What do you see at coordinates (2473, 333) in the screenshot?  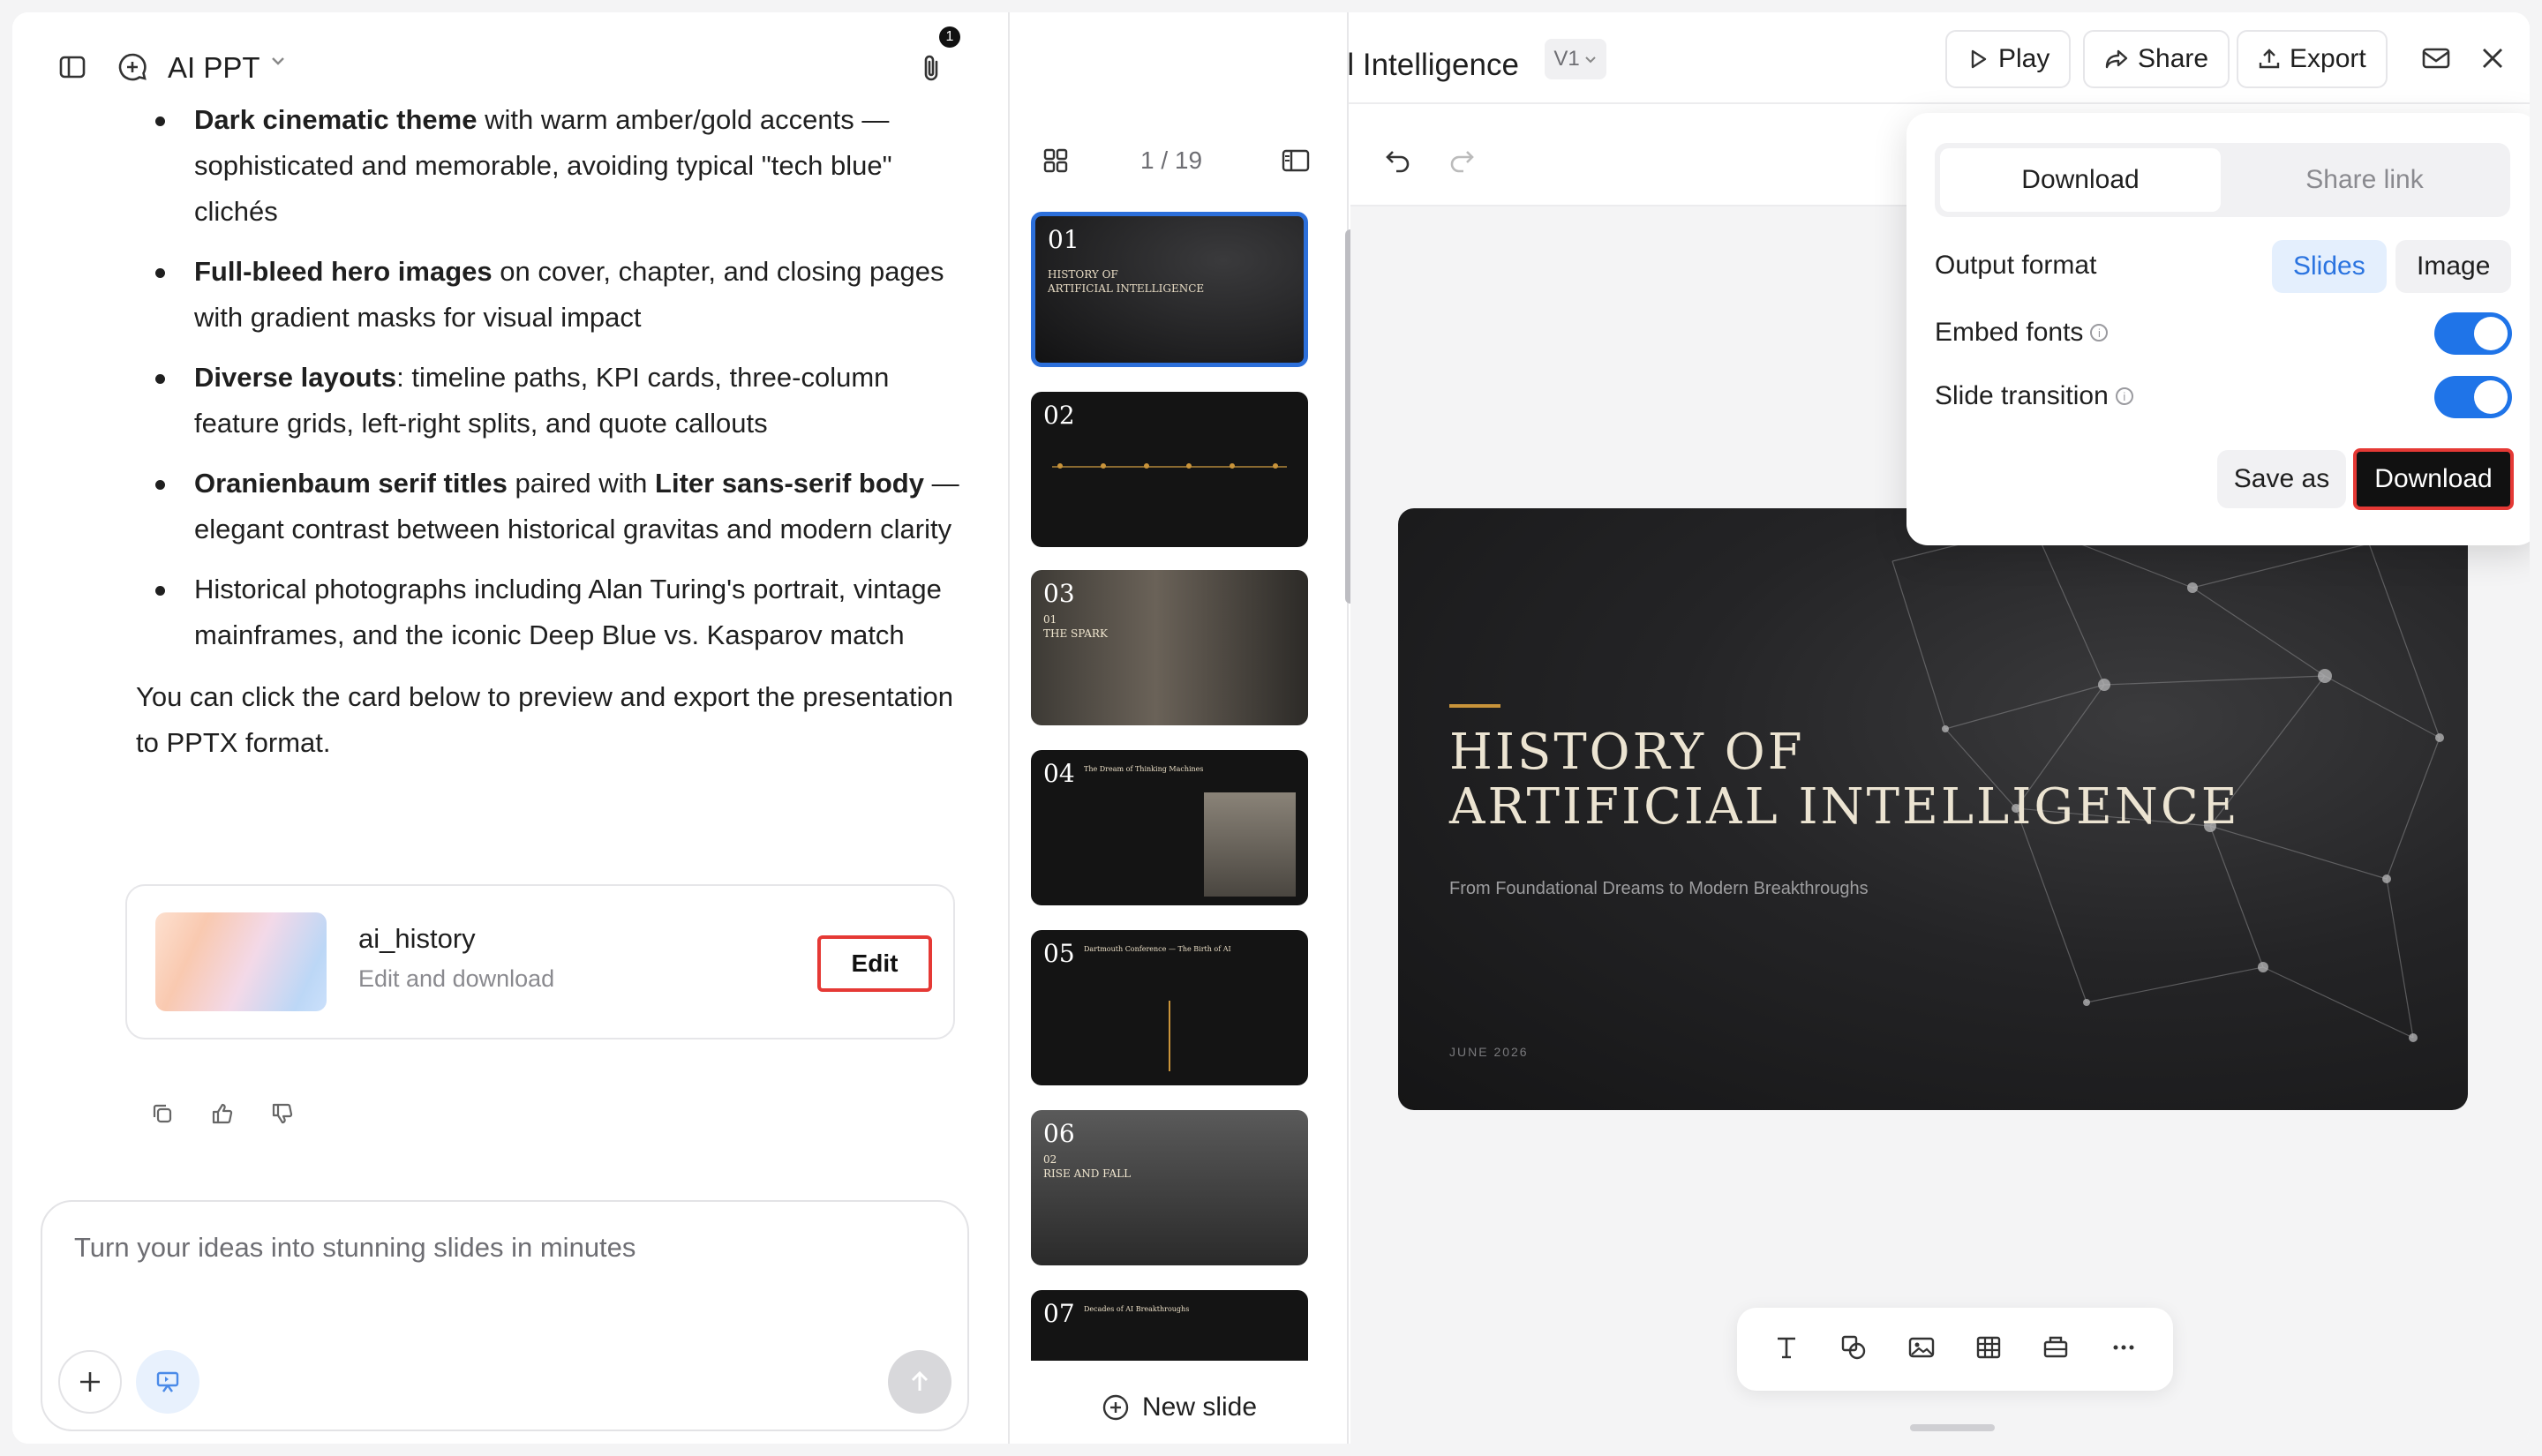 I see `embed-fonts-toggle` at bounding box center [2473, 333].